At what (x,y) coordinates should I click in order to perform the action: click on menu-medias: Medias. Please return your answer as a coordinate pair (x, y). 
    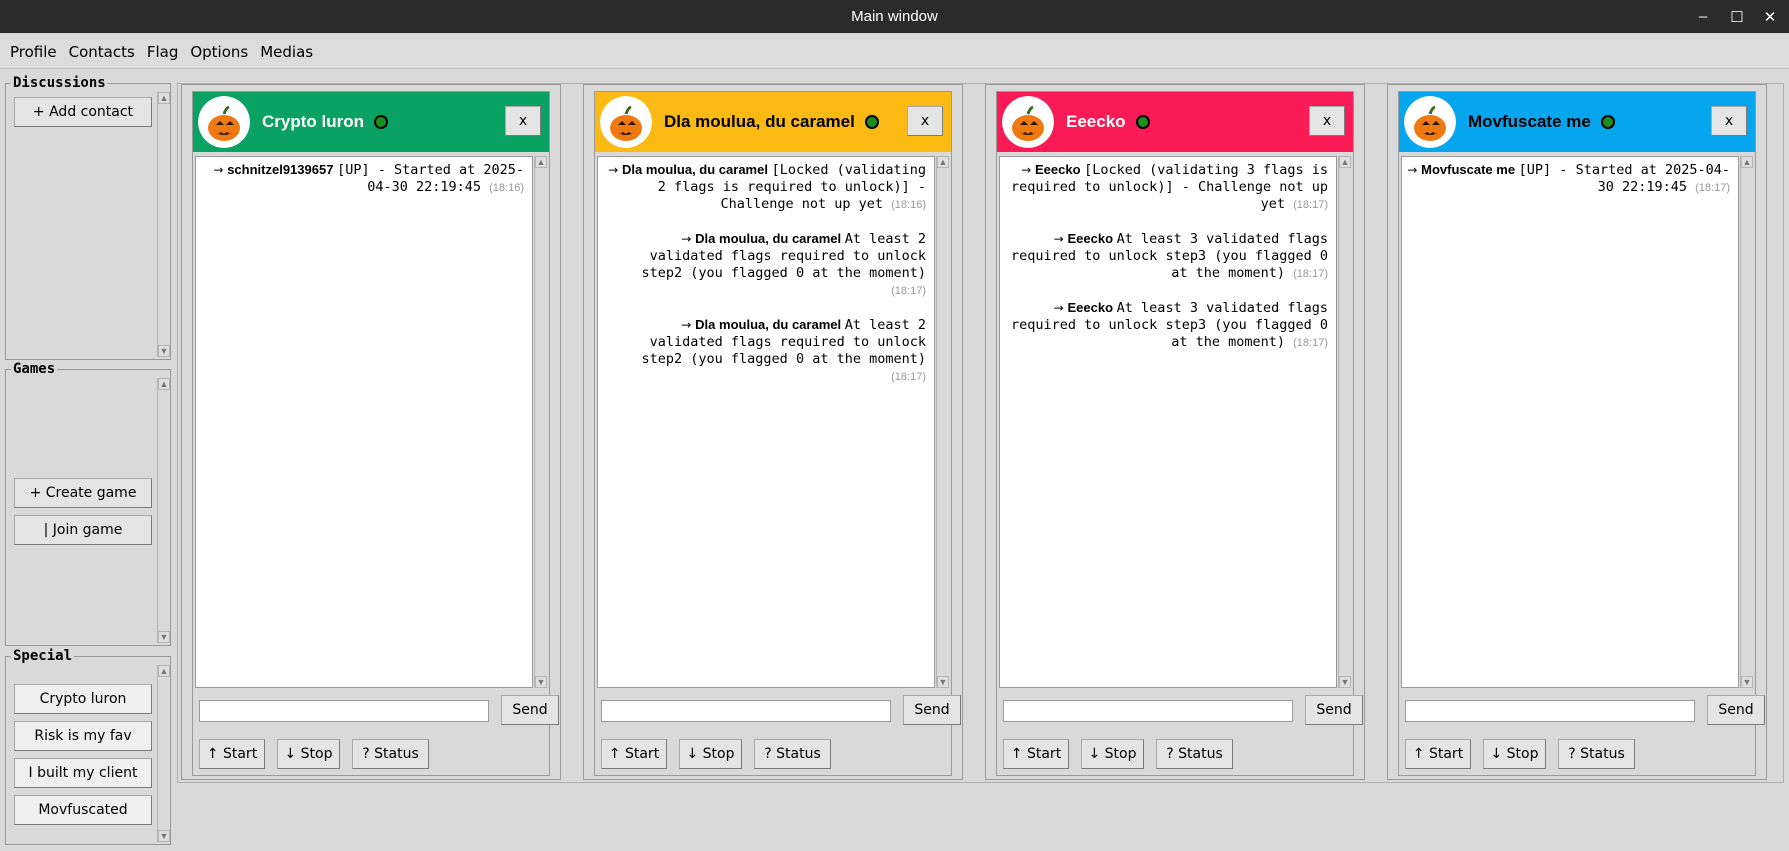
    Looking at the image, I should click on (286, 52).